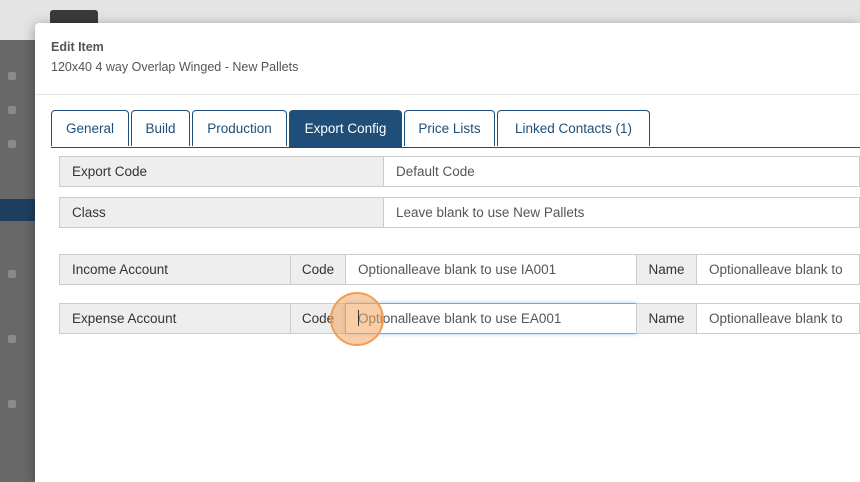  I want to click on export-code-row: Export Code, so click(459, 171).